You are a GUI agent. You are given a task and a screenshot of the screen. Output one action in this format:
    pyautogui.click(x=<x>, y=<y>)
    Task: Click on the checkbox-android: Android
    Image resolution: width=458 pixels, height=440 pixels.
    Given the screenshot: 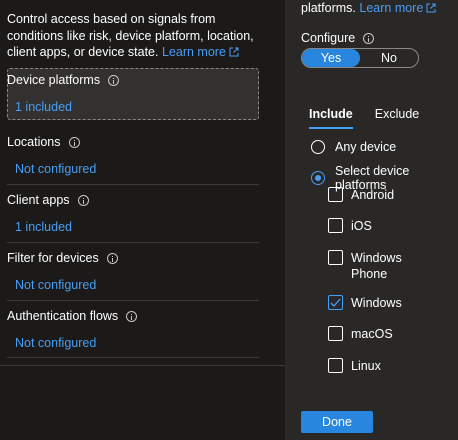 What is the action you would take?
    pyautogui.click(x=374, y=195)
    